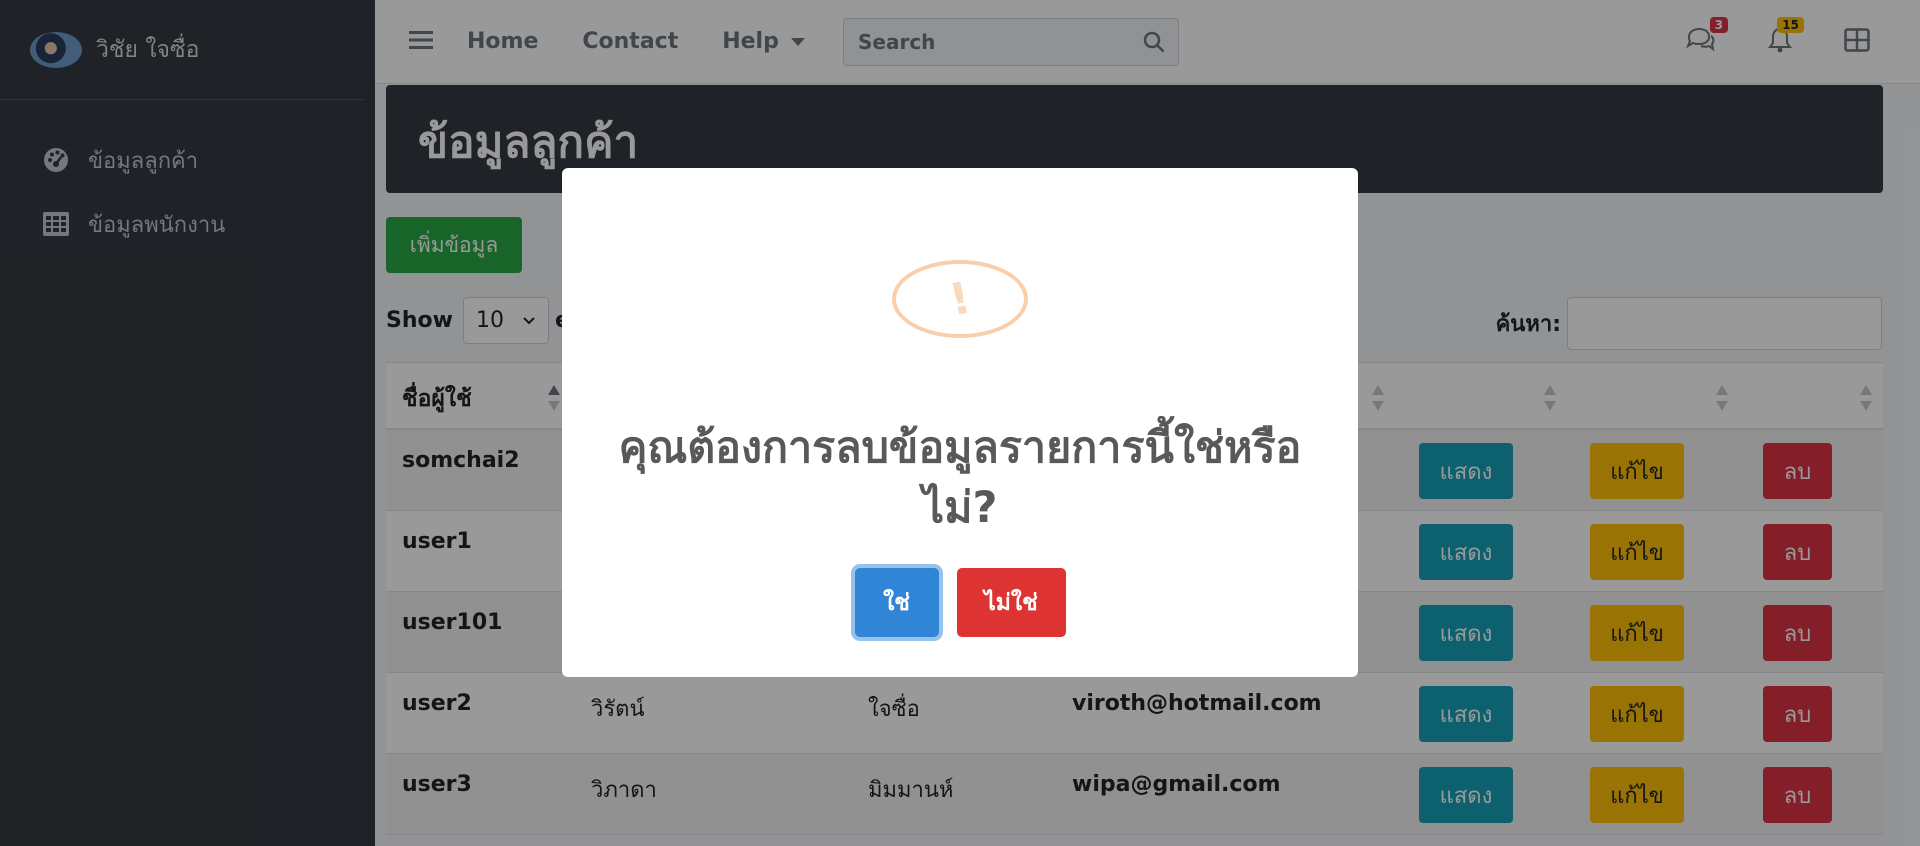  What do you see at coordinates (960, 299) in the screenshot?
I see `warning-icon: !` at bounding box center [960, 299].